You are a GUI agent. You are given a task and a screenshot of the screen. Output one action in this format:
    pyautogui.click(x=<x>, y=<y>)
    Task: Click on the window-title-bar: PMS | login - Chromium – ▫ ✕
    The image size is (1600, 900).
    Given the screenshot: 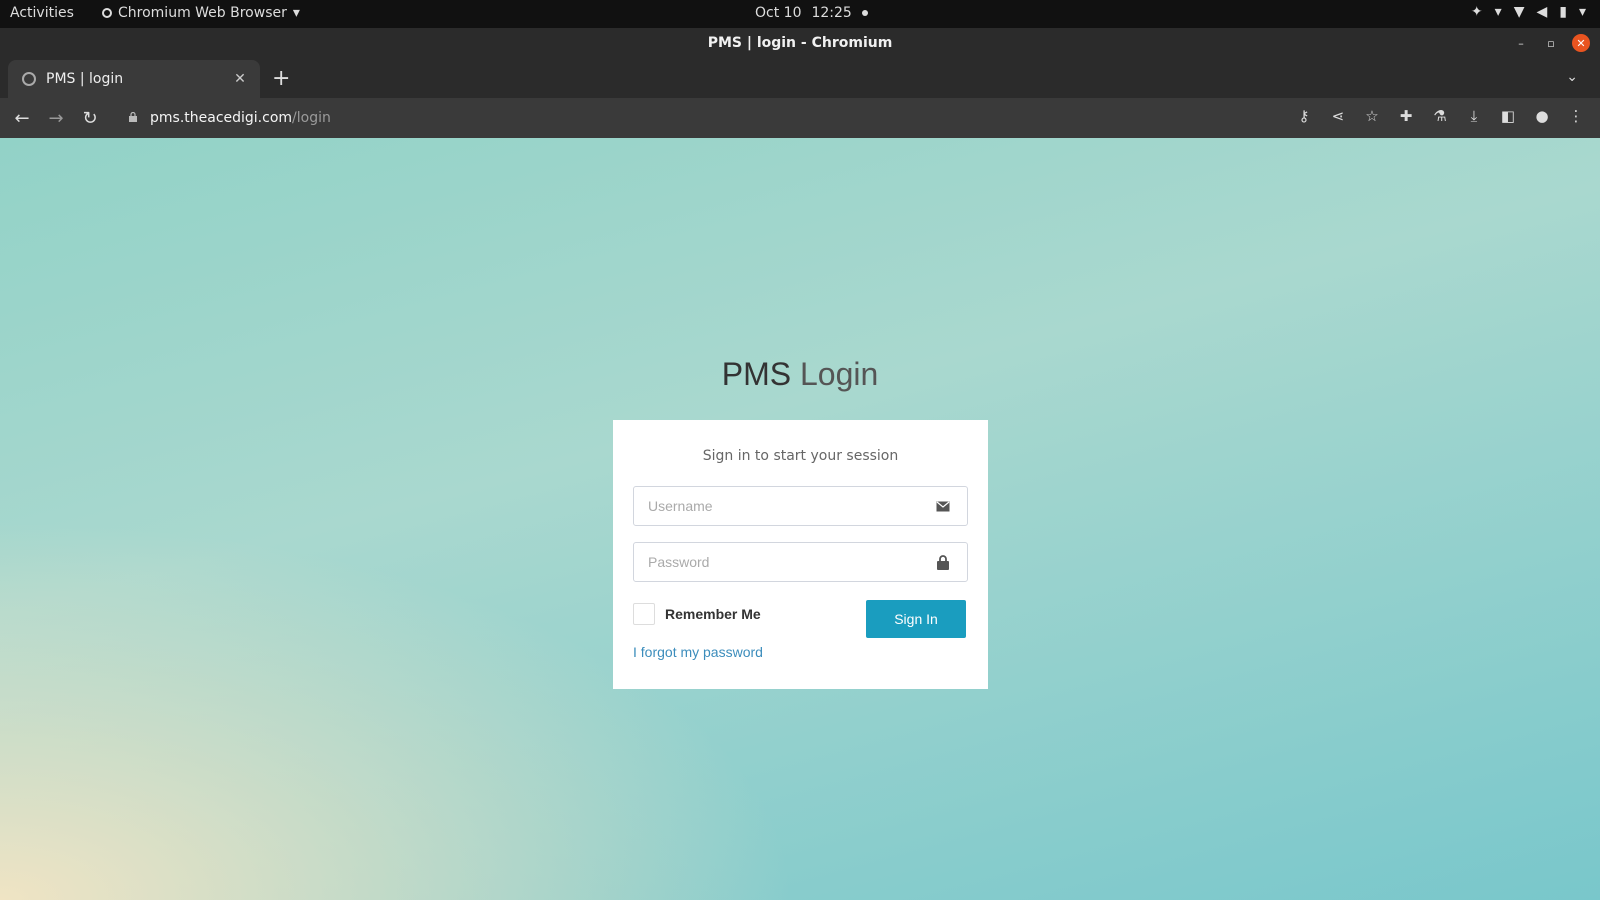 What is the action you would take?
    pyautogui.click(x=800, y=44)
    